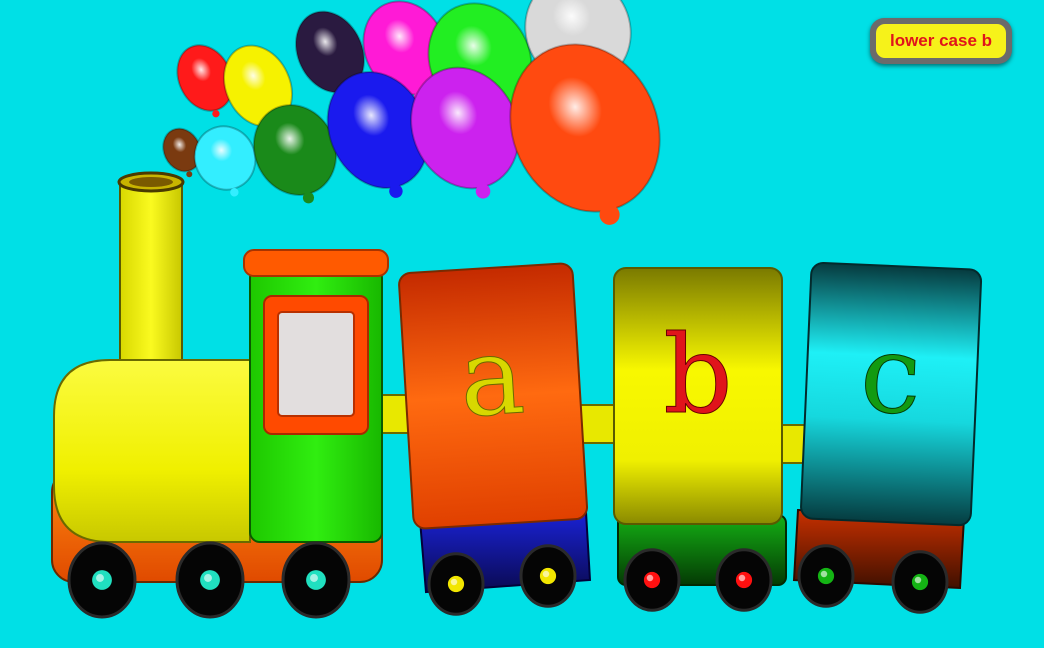 The image size is (1044, 648). I want to click on car-a-letter: a, so click(492, 377).